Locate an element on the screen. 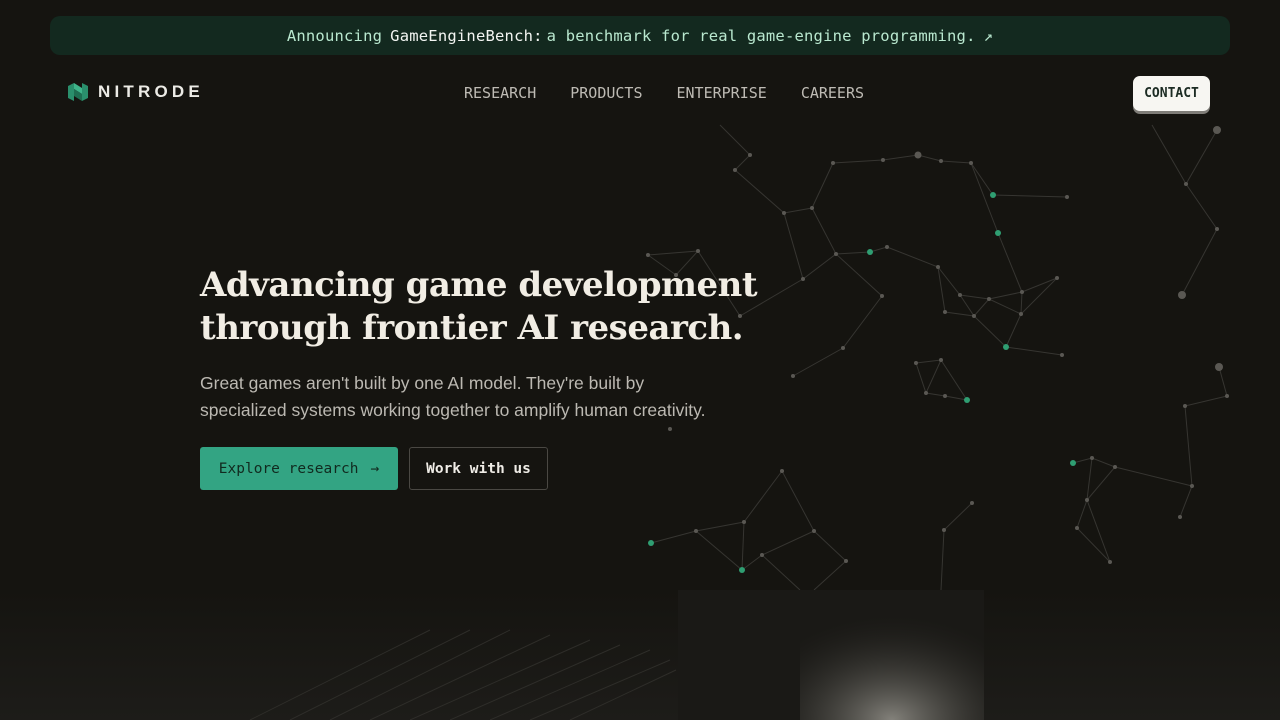 This screenshot has width=1280, height=720. brand-name: NITRODE is located at coordinates (151, 91).